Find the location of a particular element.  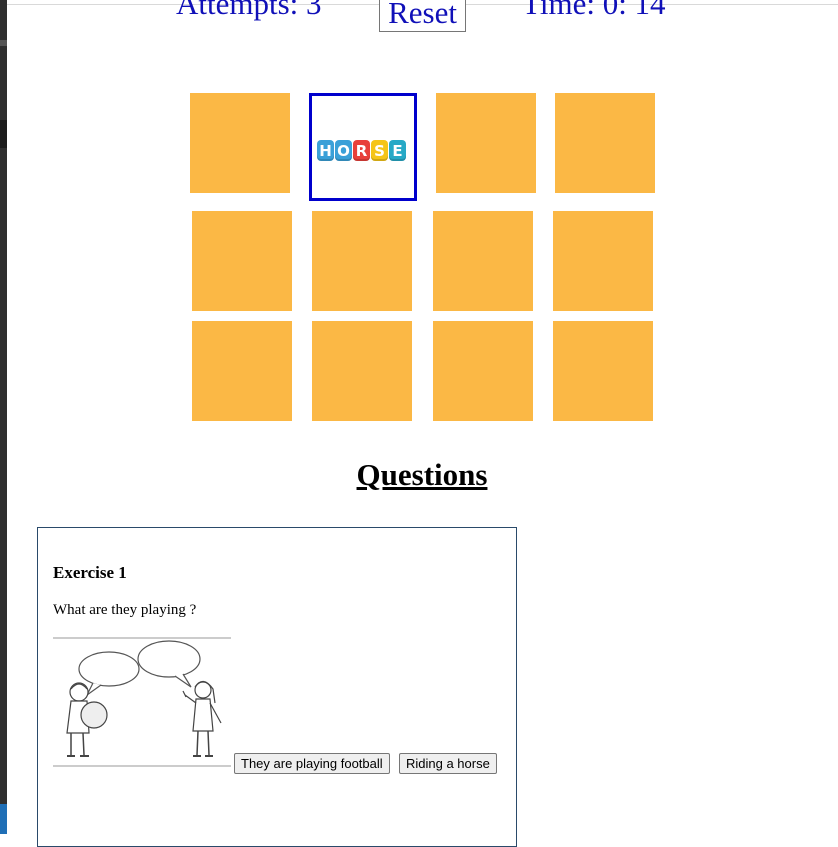

kids-talking-illustration-icon is located at coordinates (142, 702).